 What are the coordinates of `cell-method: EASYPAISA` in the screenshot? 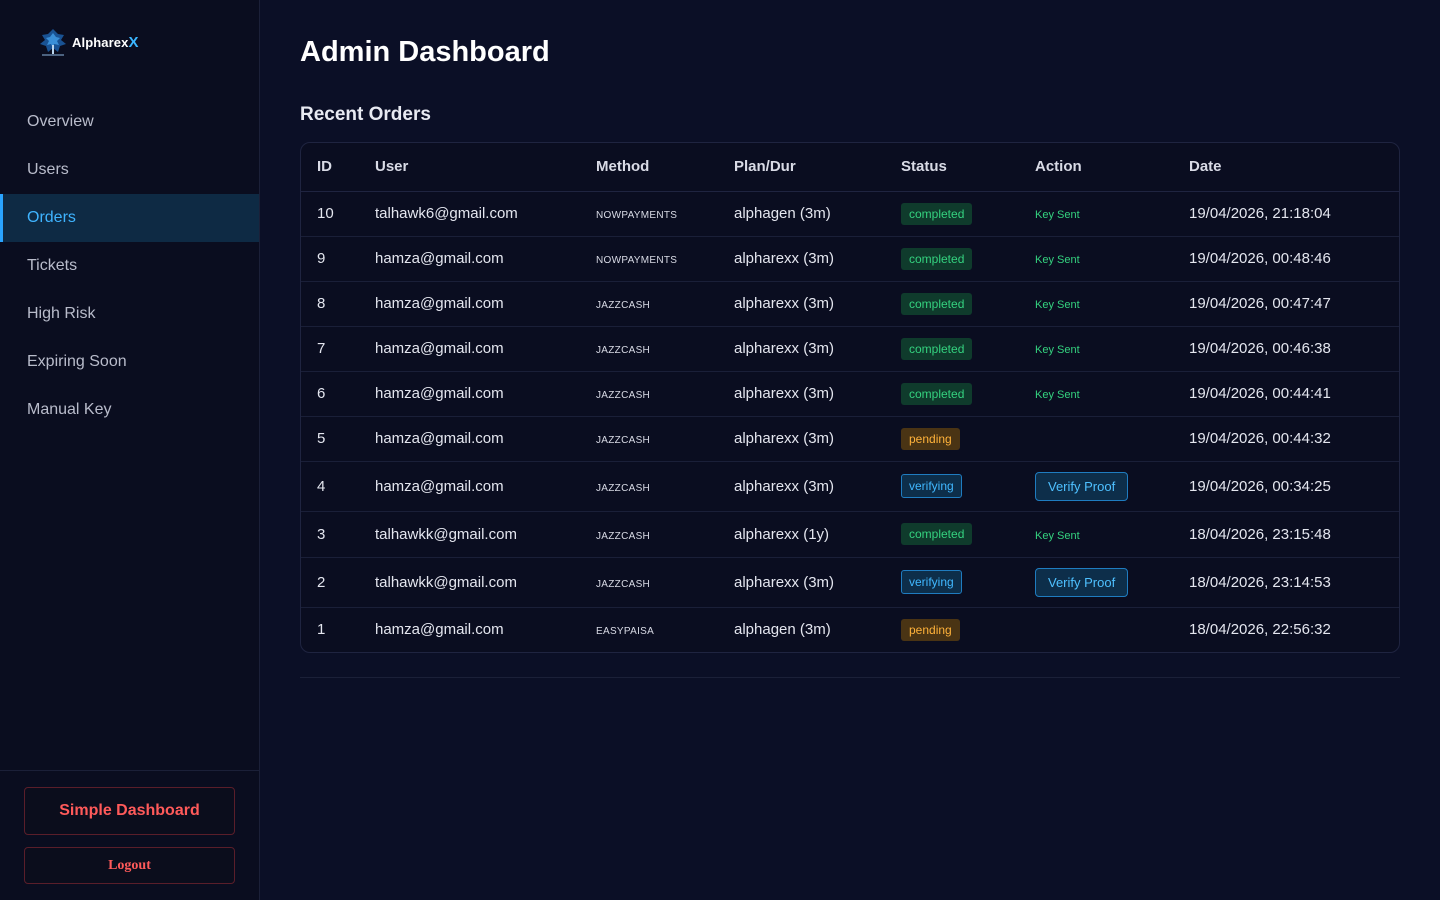 It's located at (665, 629).